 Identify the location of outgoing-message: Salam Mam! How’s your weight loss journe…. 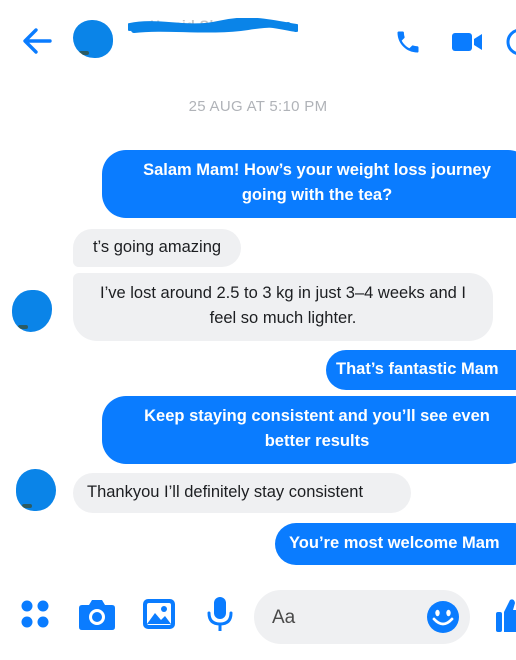
(309, 184).